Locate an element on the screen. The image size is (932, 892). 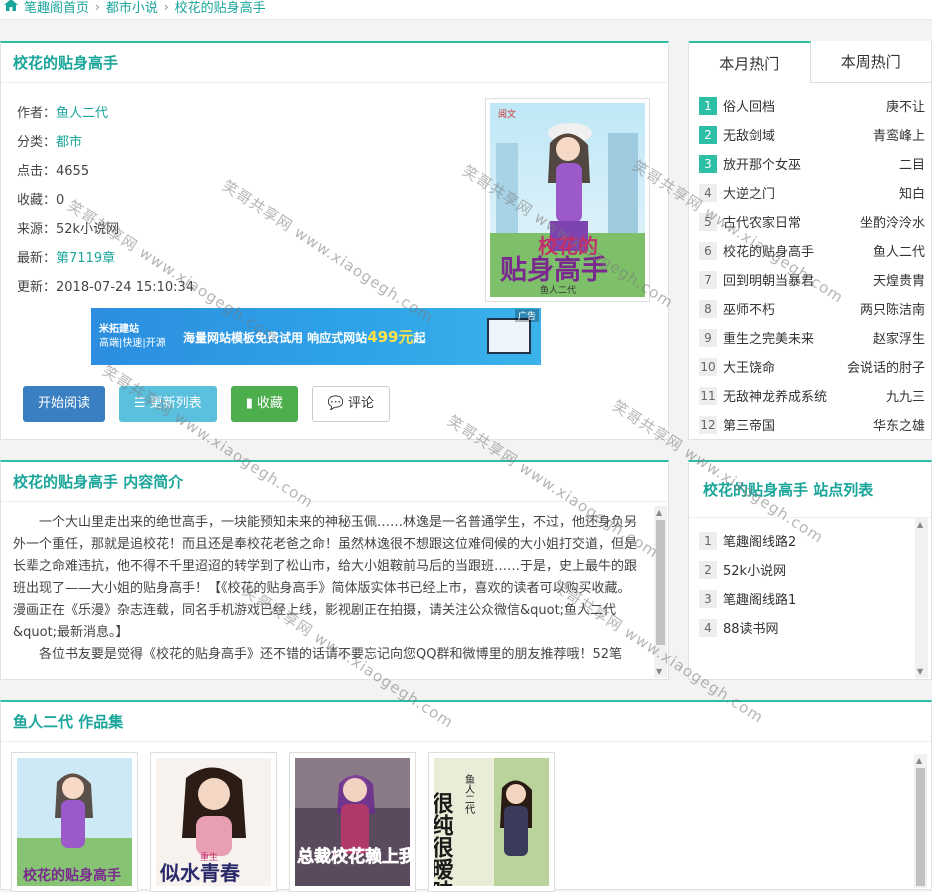
category-link: 都市 is located at coordinates (69, 142).